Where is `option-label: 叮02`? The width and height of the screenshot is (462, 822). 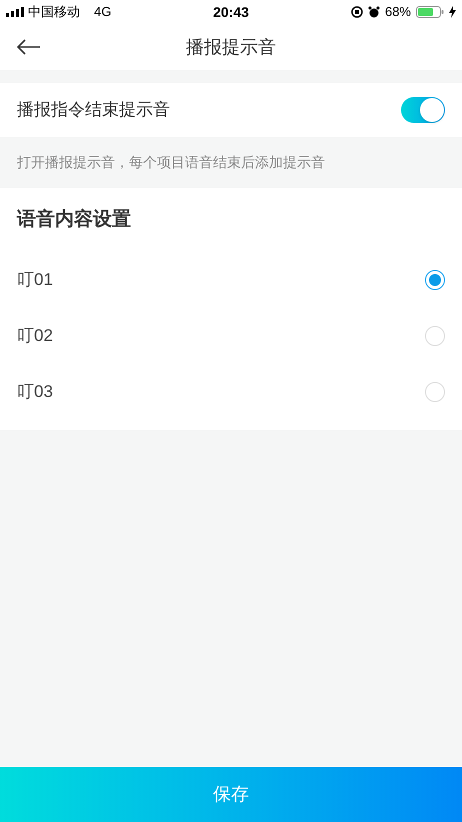 option-label: 叮02 is located at coordinates (35, 336).